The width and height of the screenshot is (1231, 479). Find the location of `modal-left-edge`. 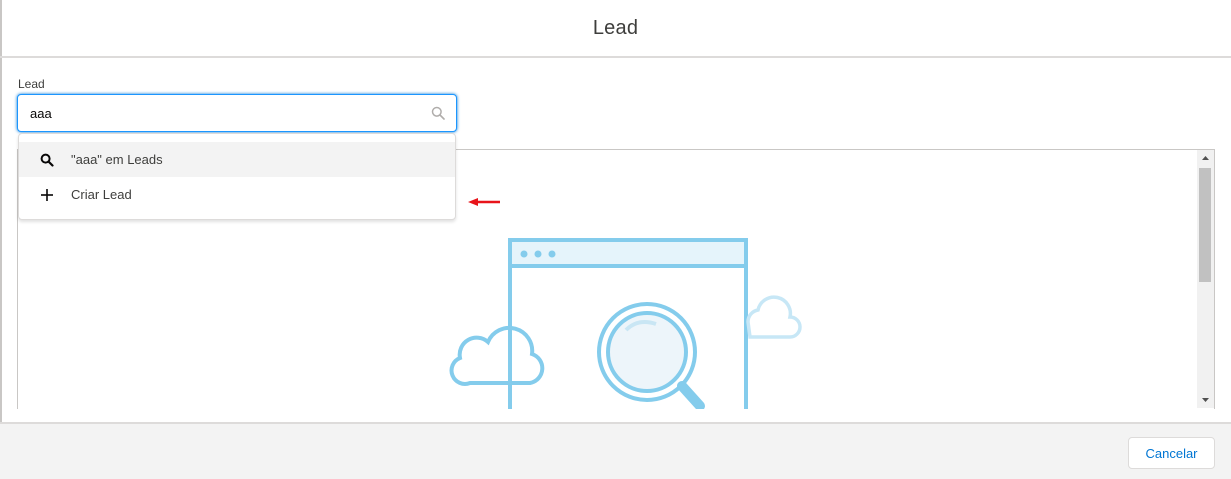

modal-left-edge is located at coordinates (1, 239).